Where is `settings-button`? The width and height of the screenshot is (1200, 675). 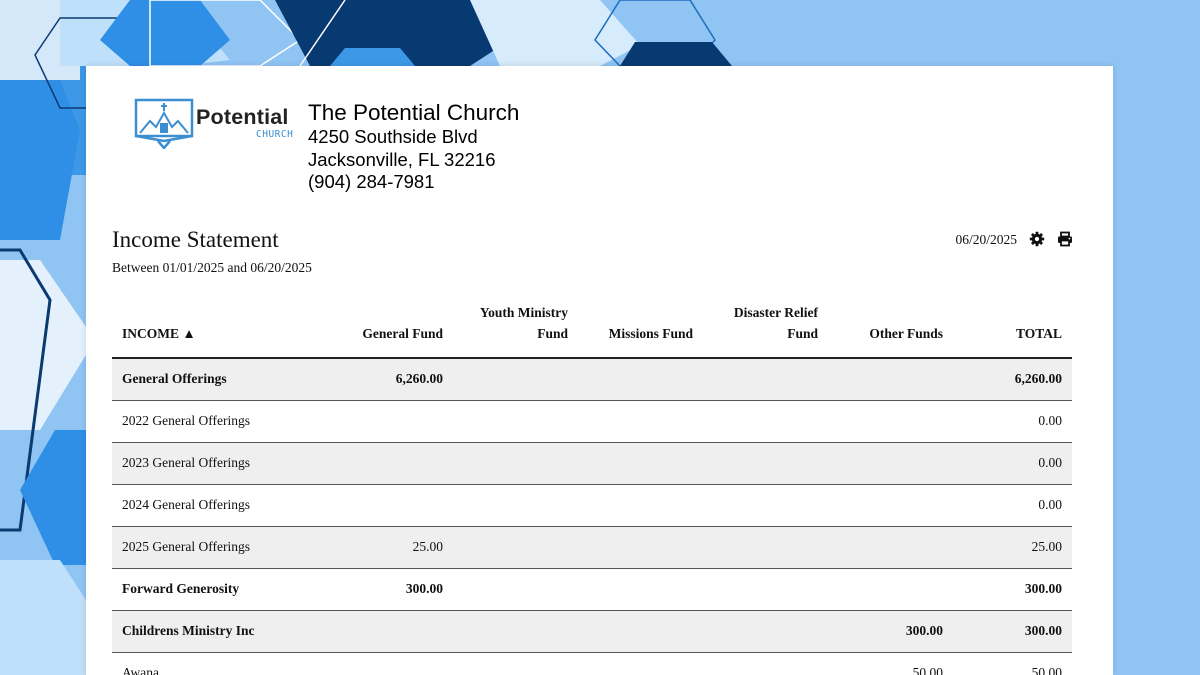 settings-button is located at coordinates (1037, 239).